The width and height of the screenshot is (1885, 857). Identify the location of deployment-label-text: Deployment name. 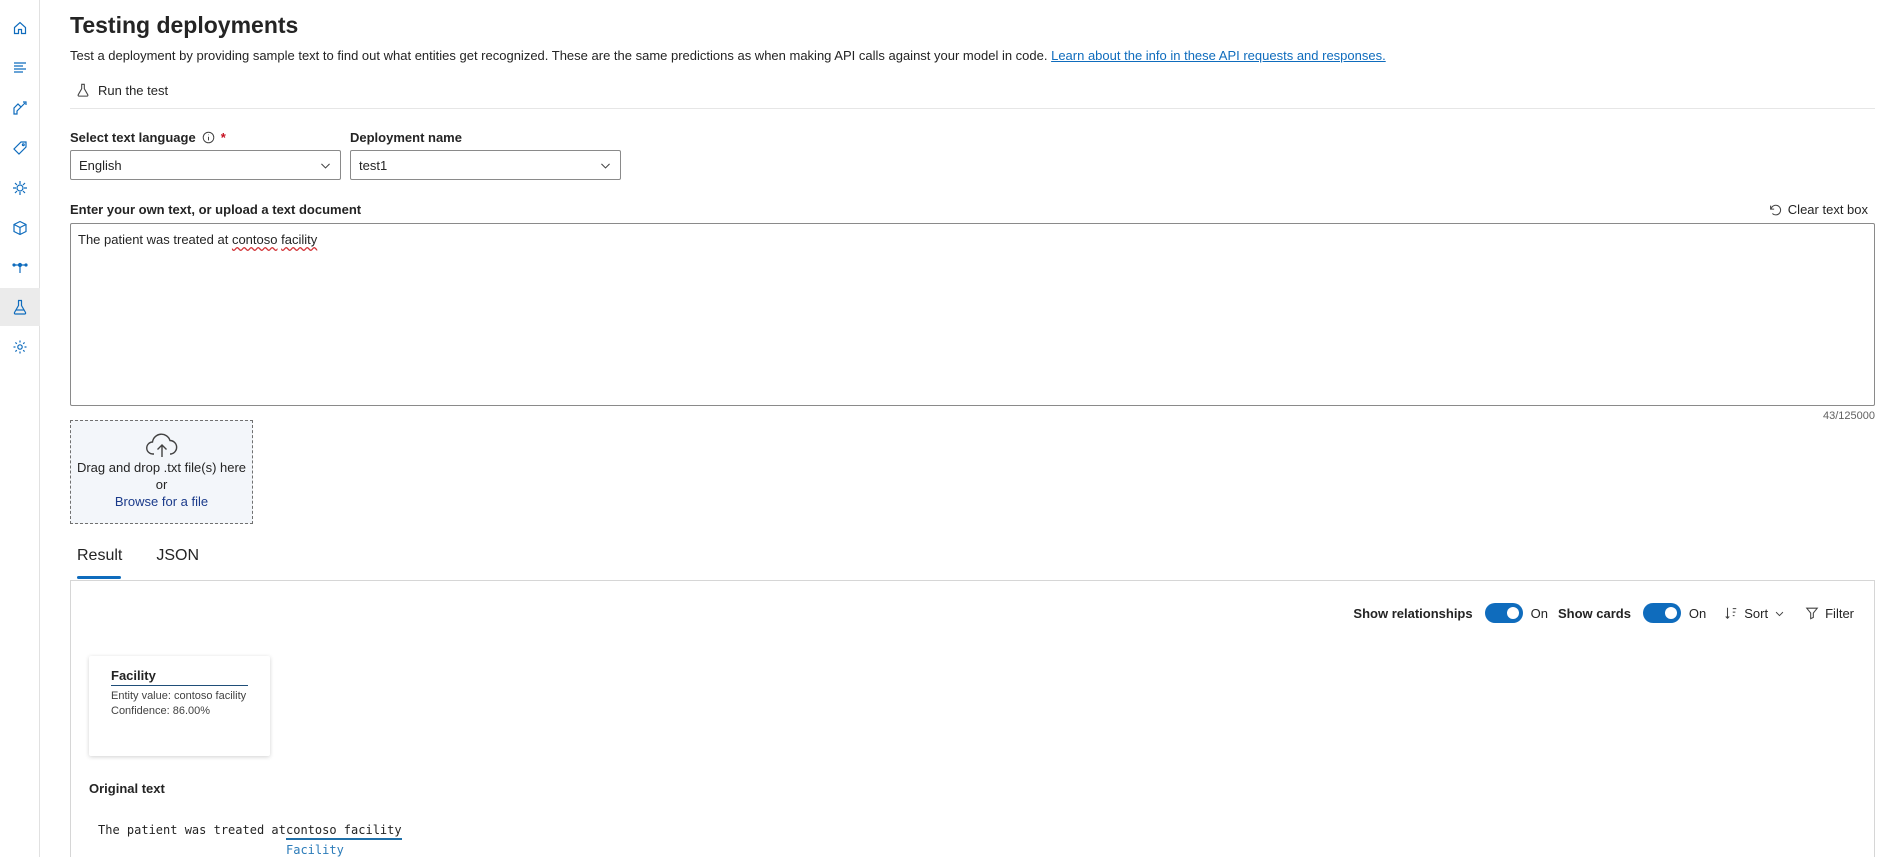
(406, 137).